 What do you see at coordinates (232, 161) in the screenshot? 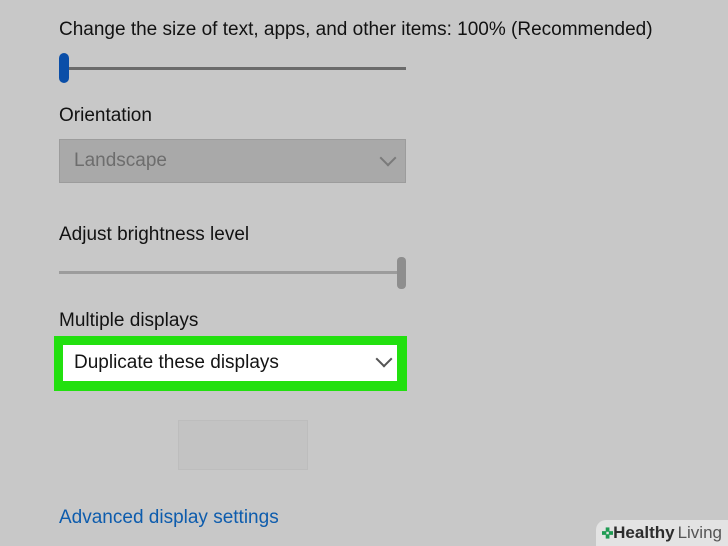
I see `orientation-dropdown: Landscape` at bounding box center [232, 161].